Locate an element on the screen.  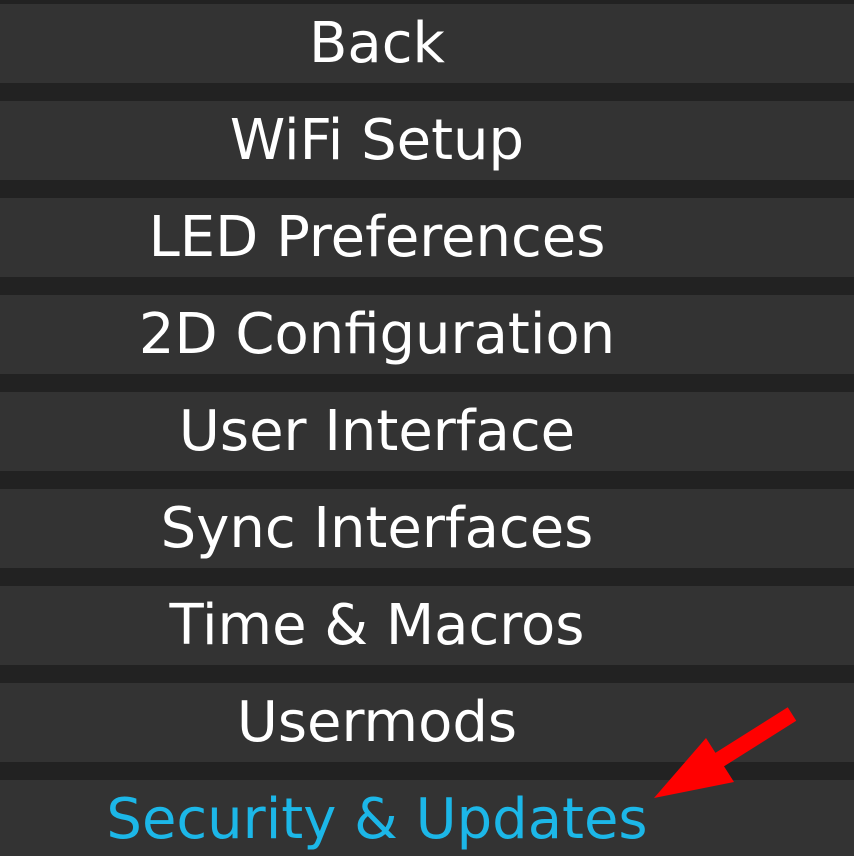
led-preferences-button: LED Preferences is located at coordinates (427, 237).